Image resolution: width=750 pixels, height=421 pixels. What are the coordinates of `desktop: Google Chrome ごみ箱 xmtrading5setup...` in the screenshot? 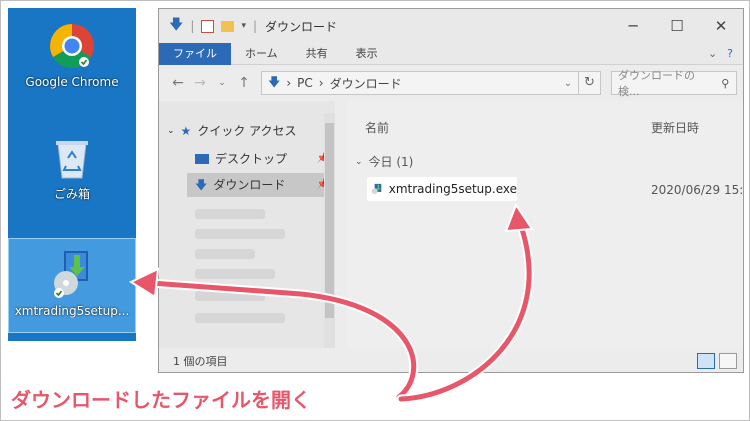 It's located at (72, 174).